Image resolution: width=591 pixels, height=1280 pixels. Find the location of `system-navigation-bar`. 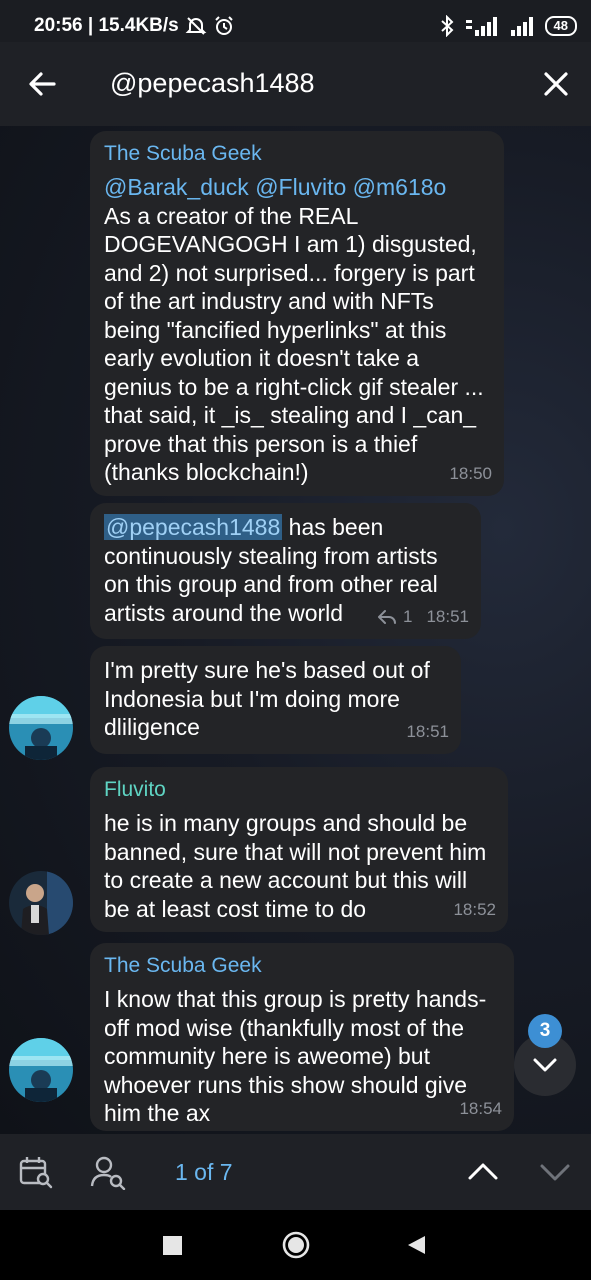

system-navigation-bar is located at coordinates (295, 1245).